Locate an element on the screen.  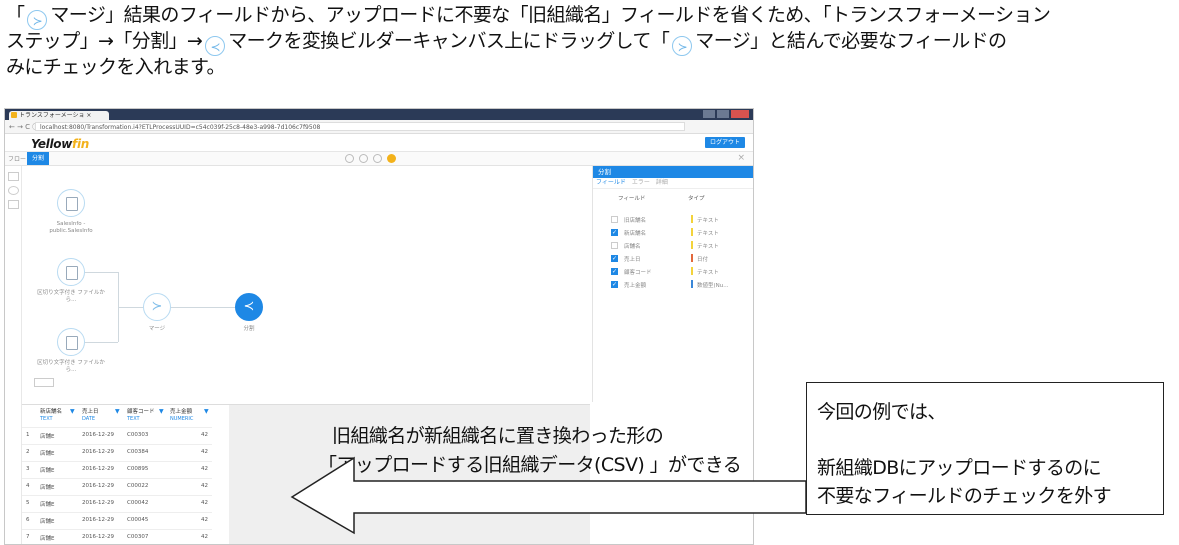
left-arrow-icon is located at coordinates (548, 495).